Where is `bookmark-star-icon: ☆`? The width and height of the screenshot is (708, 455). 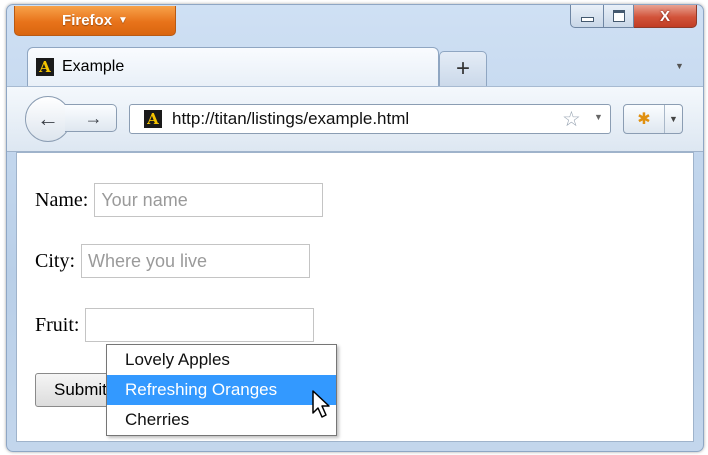 bookmark-star-icon: ☆ is located at coordinates (571, 119).